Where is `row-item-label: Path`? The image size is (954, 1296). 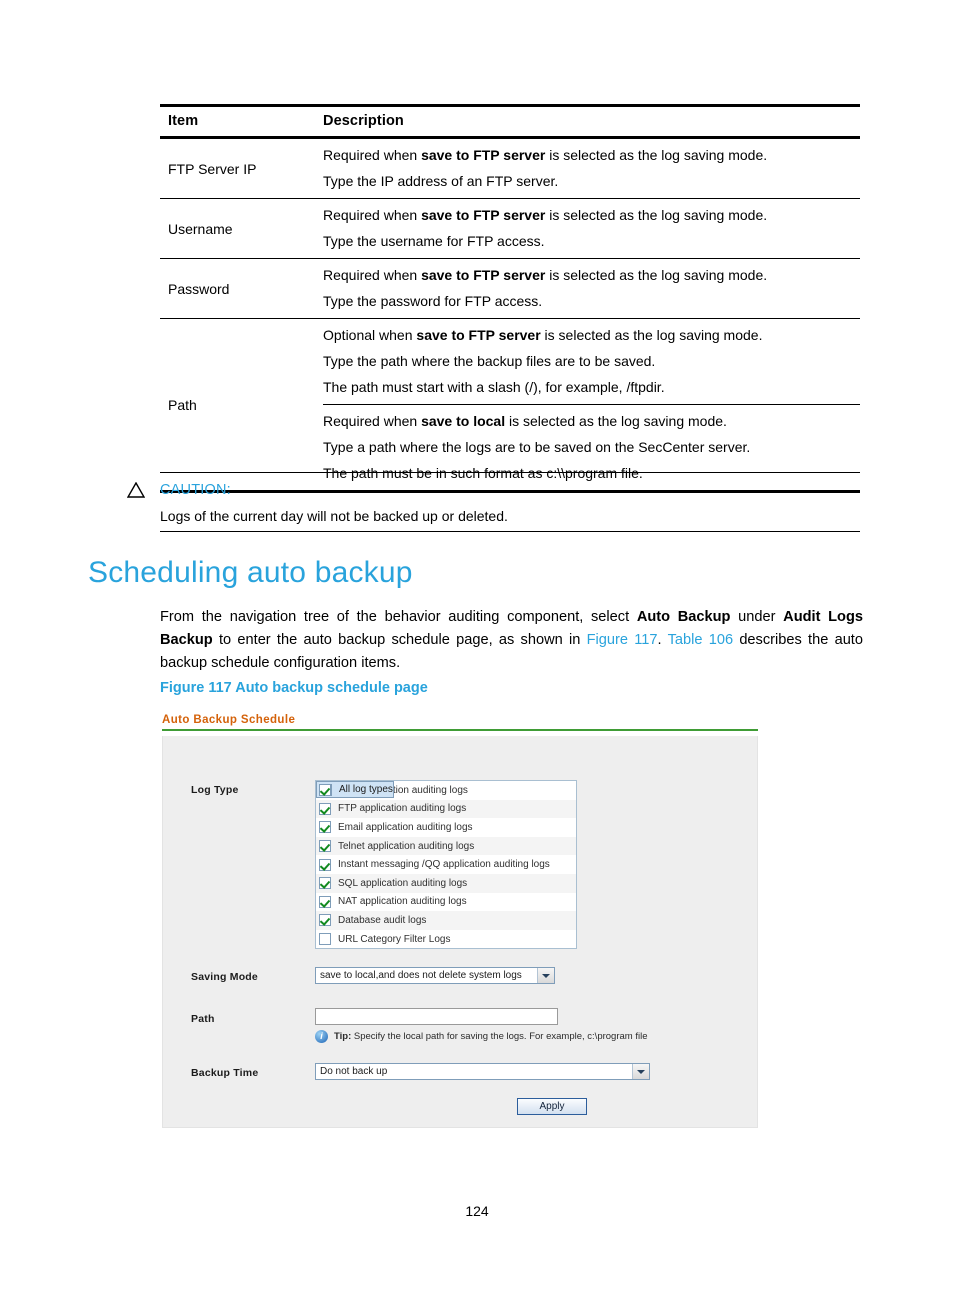
row-item-label: Path is located at coordinates (182, 404).